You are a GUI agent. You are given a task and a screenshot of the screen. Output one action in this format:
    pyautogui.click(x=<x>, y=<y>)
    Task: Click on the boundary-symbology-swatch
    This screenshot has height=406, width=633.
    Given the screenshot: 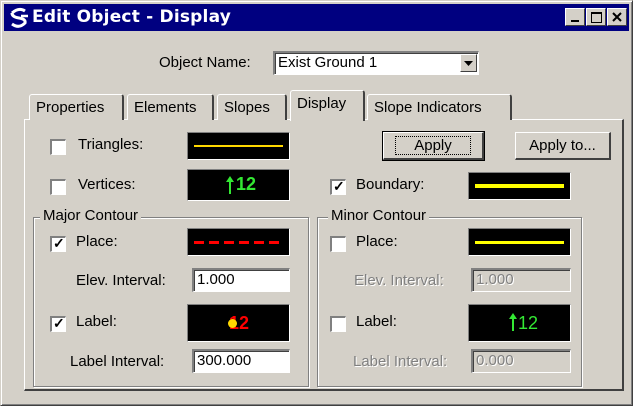 What is the action you would take?
    pyautogui.click(x=519, y=186)
    